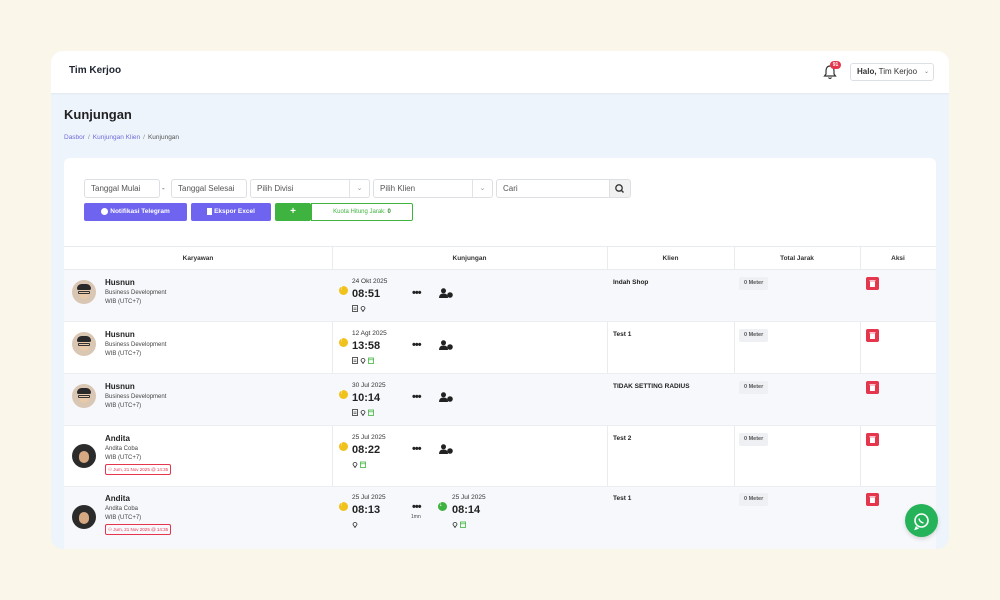  Describe the element at coordinates (835, 65) in the screenshot. I see `notification-badge: 91` at that location.